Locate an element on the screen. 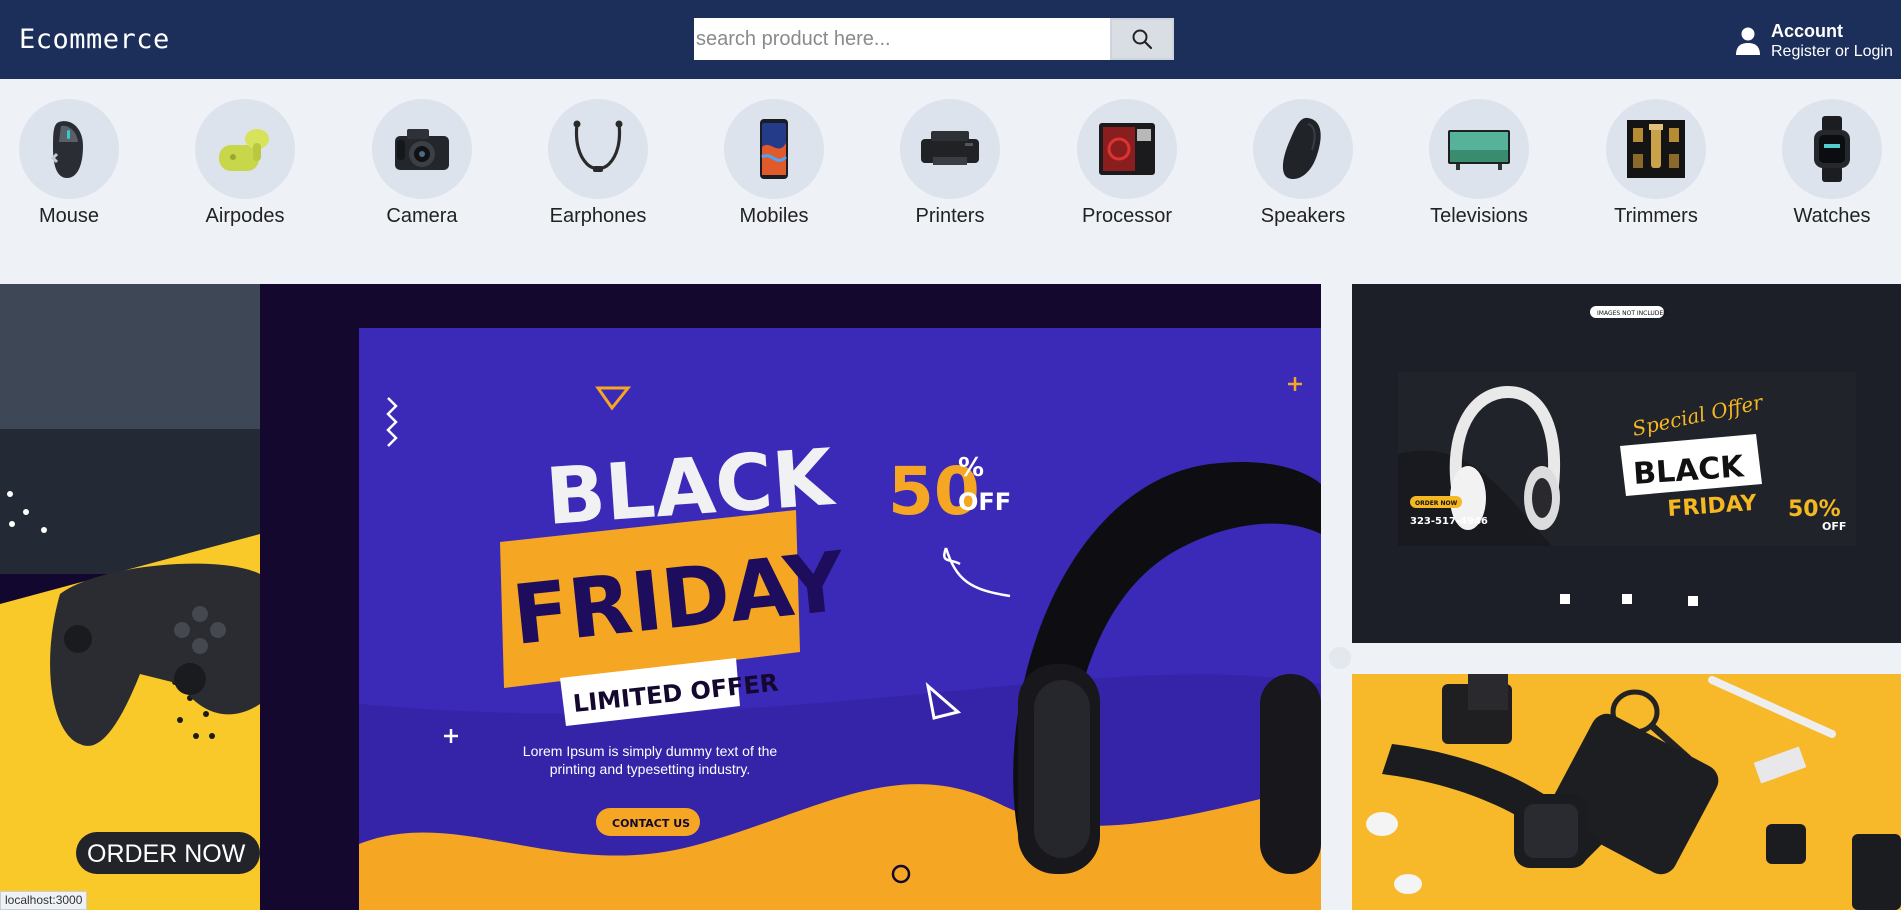 The image size is (1901, 910). search-icon is located at coordinates (1142, 39).